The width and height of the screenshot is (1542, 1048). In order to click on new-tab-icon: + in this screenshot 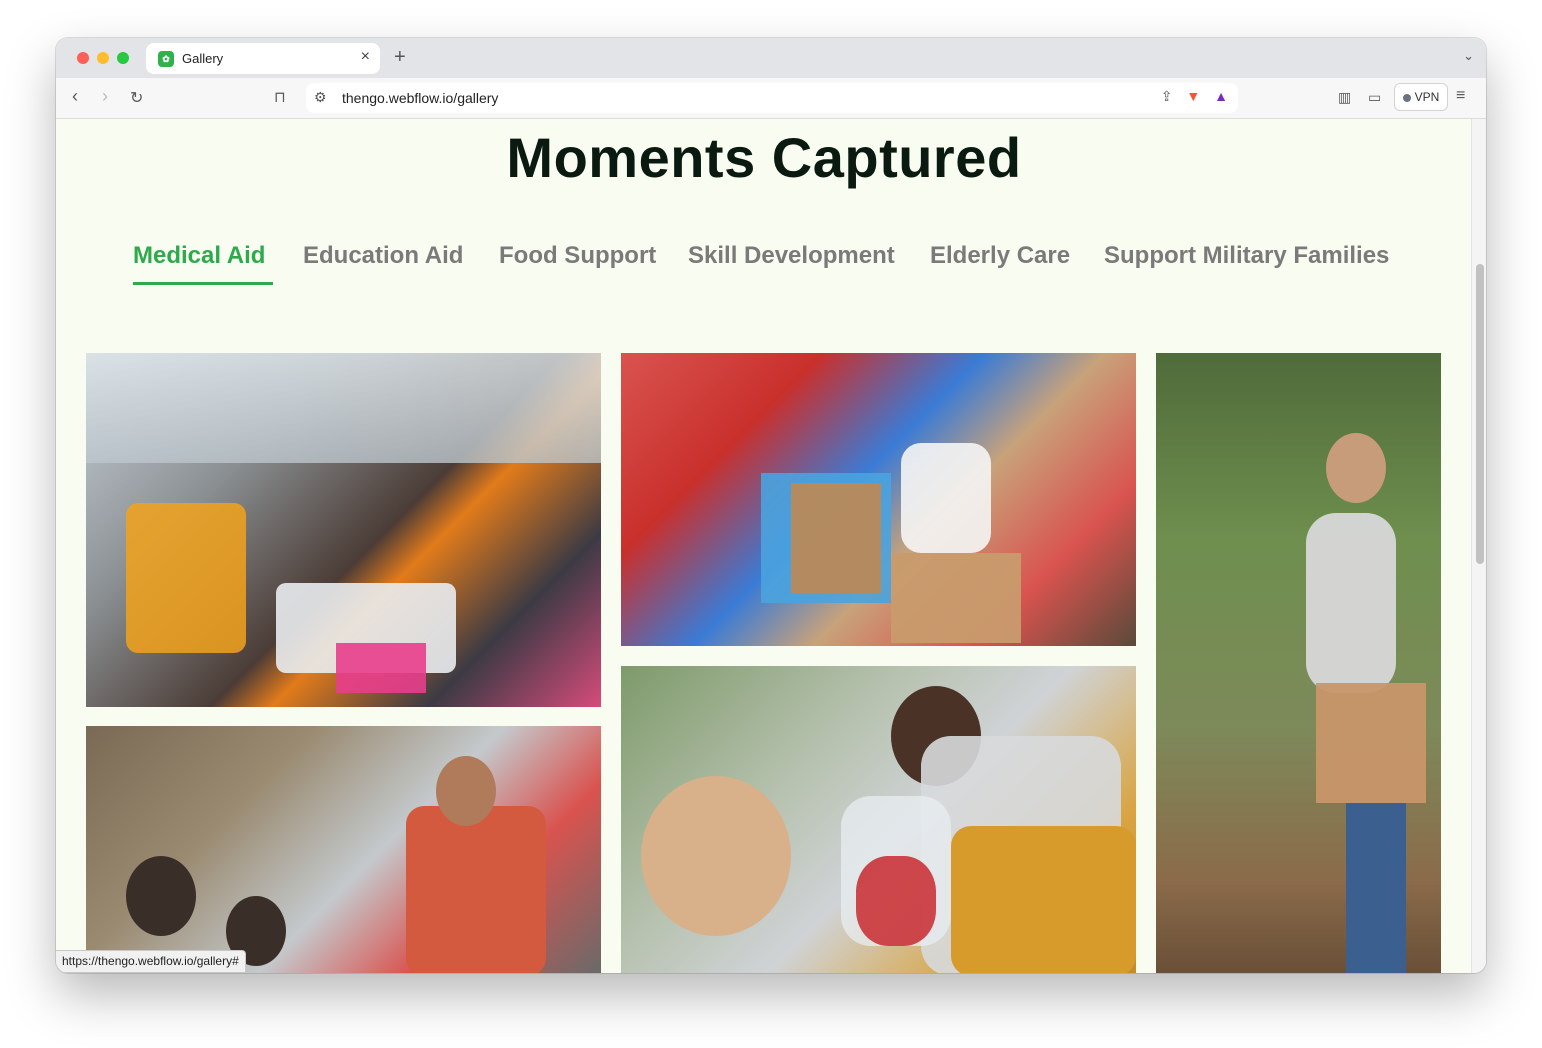, I will do `click(400, 57)`.